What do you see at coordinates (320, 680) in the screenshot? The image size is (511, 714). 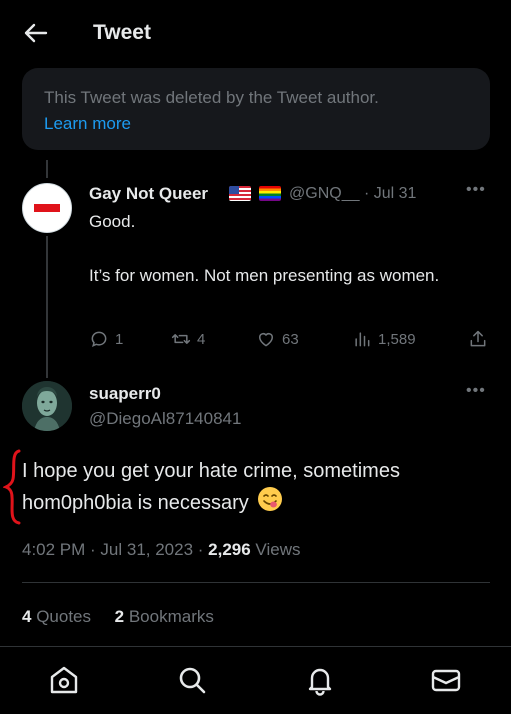 I see `notifications-icon` at bounding box center [320, 680].